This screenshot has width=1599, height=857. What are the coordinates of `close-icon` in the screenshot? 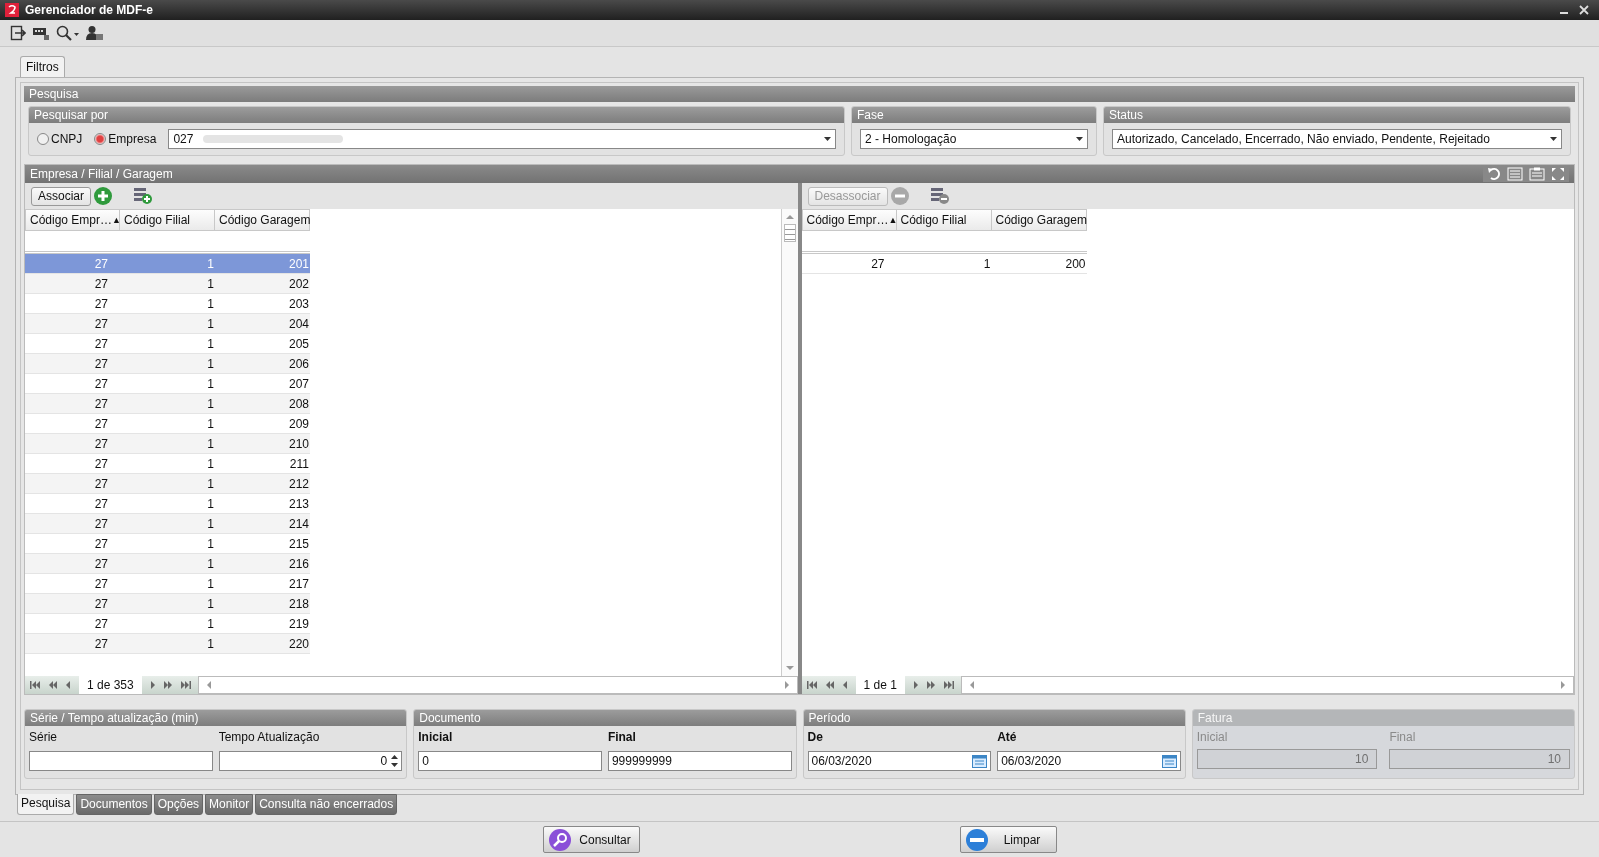 It's located at (1584, 10).